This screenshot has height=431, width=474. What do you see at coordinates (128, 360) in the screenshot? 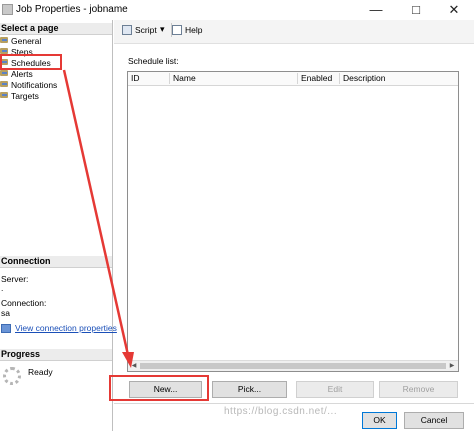
I see `annotation-arrow-head` at bounding box center [128, 360].